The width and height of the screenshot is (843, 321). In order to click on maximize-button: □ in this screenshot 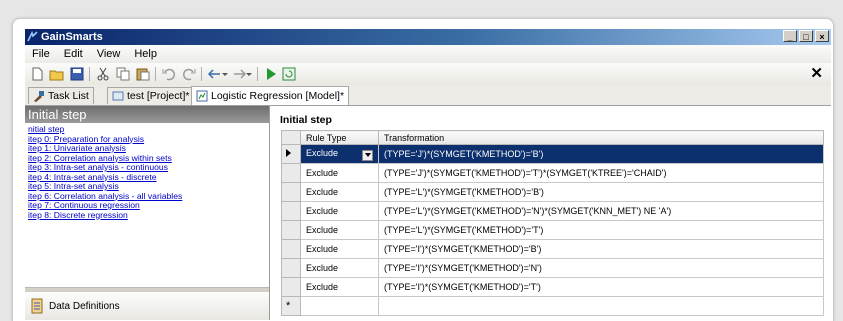, I will do `click(806, 36)`.